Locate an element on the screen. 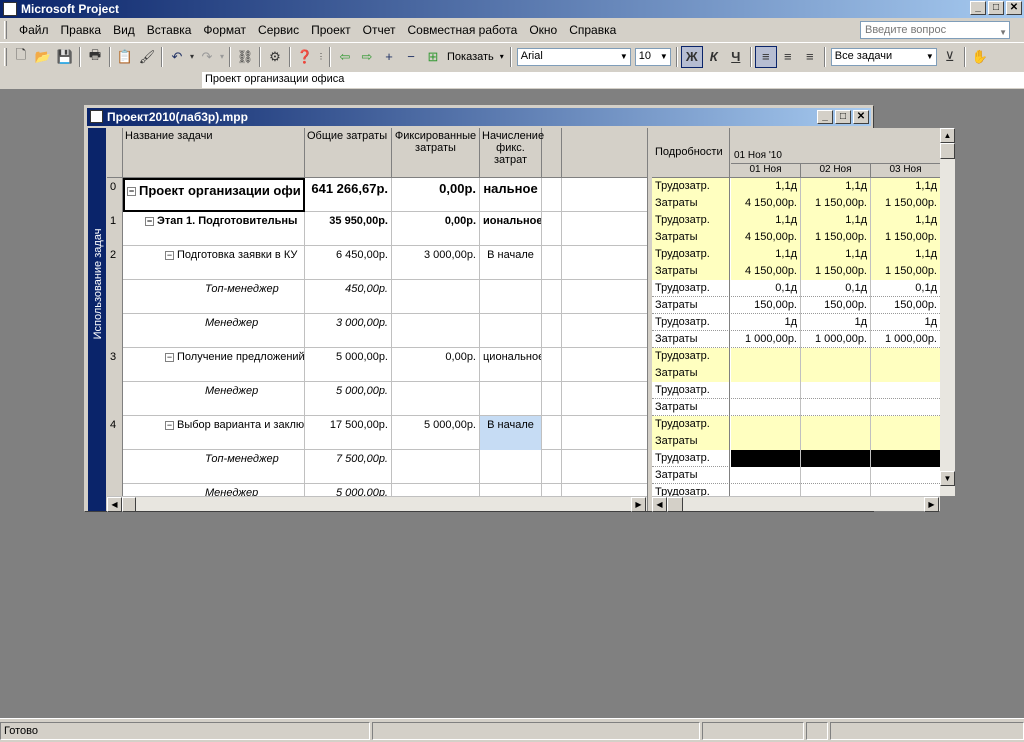  menu-report: Отчет is located at coordinates (379, 30).